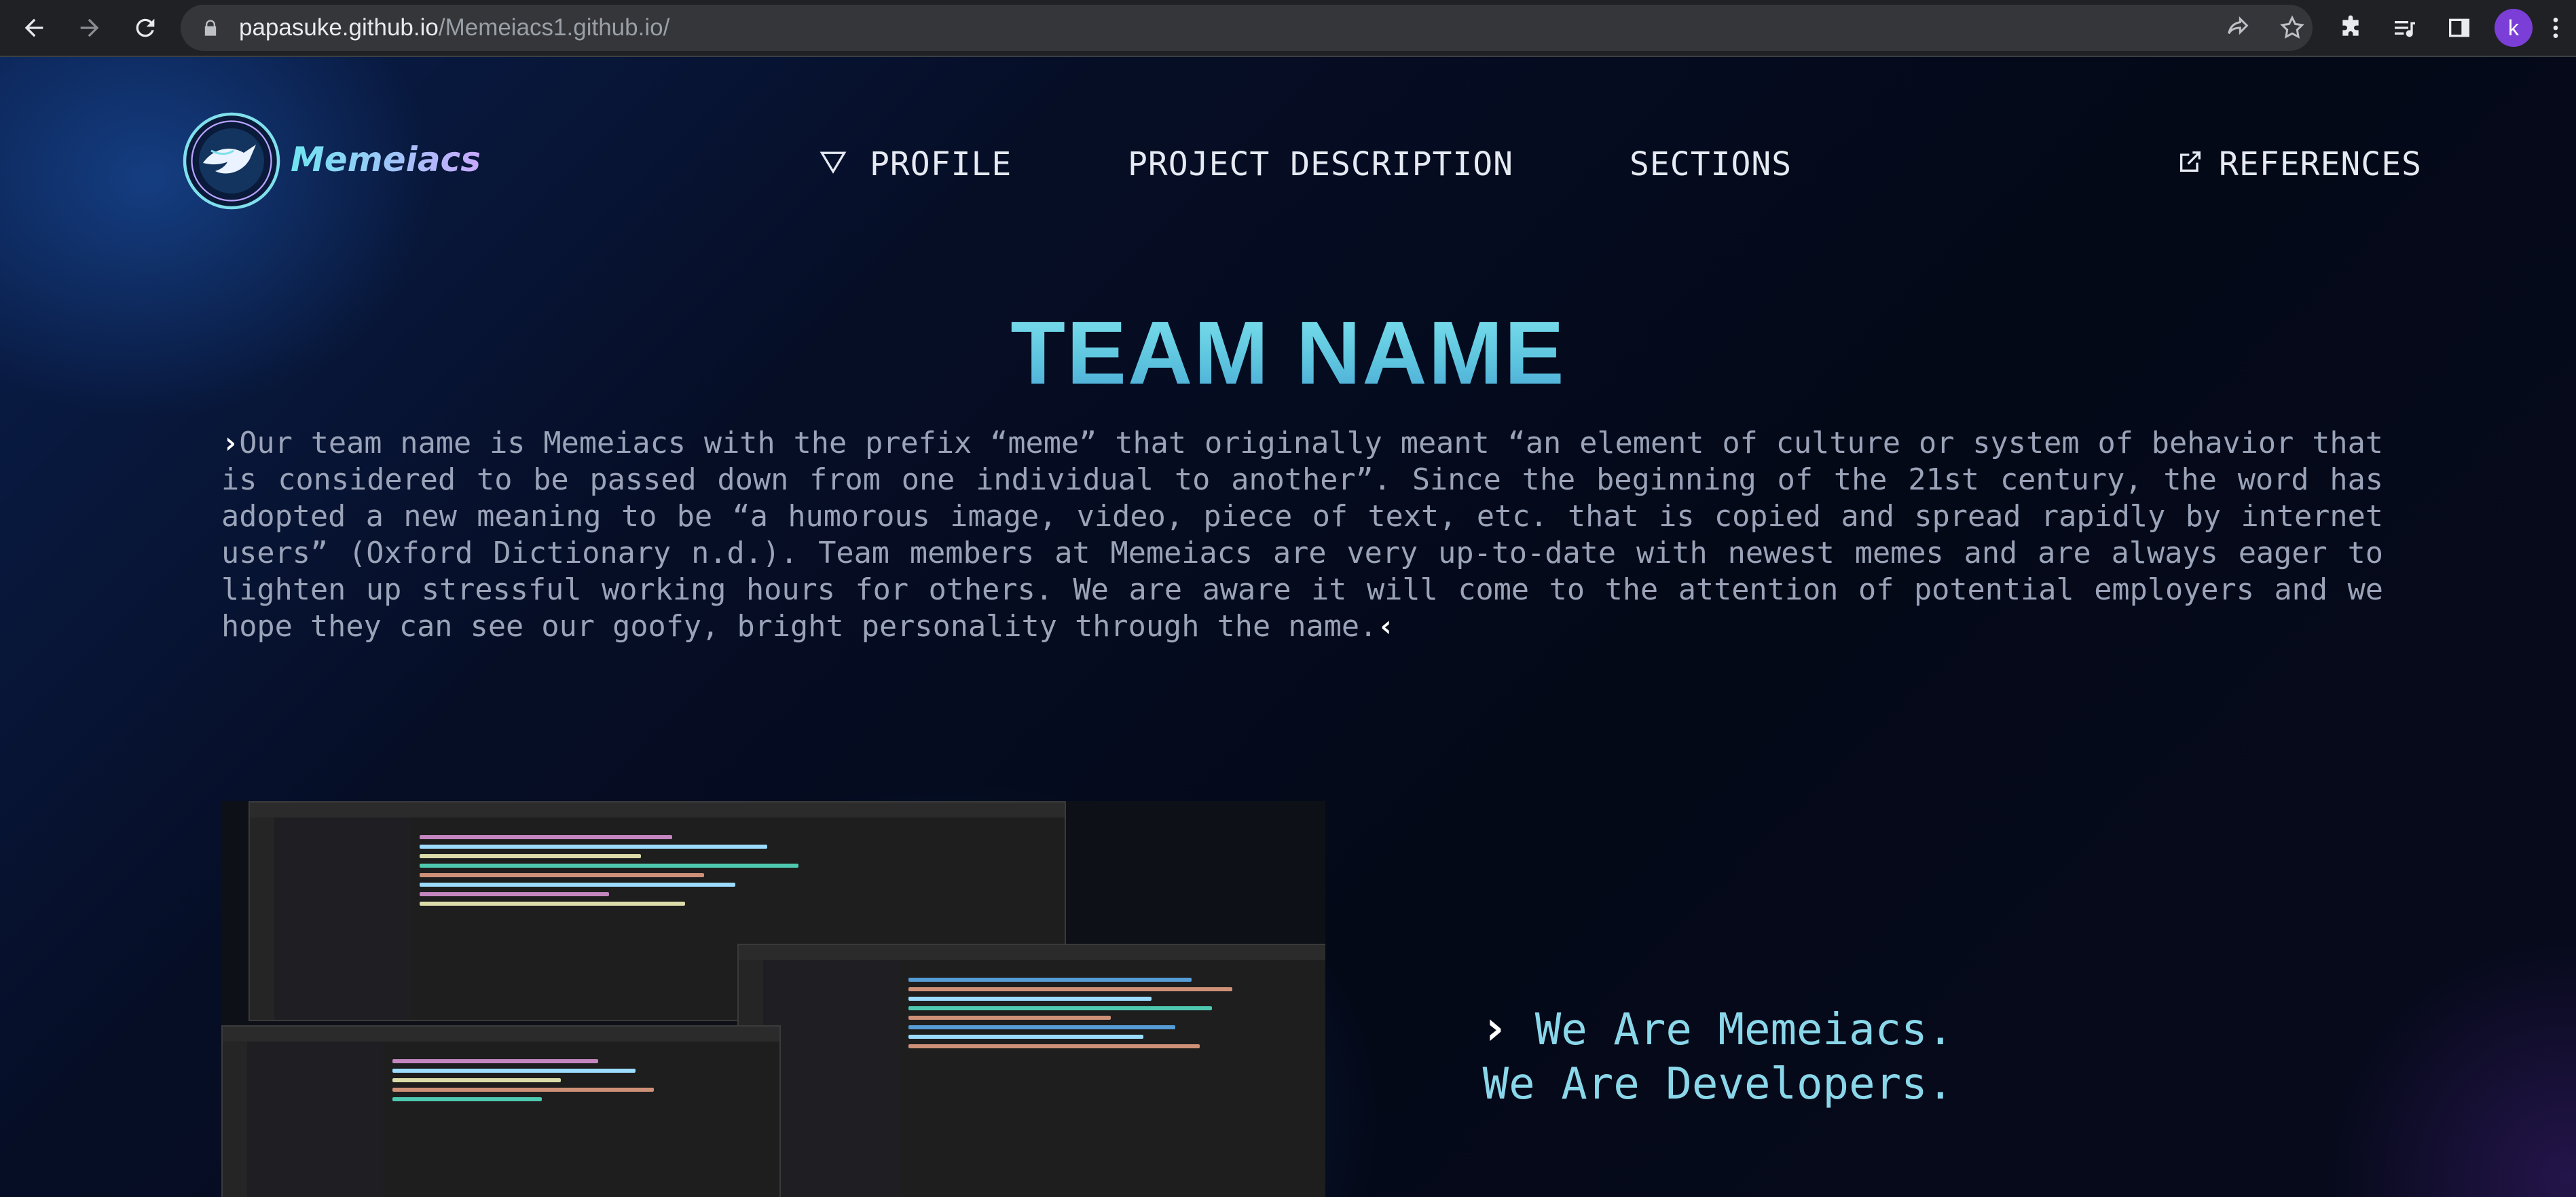 Image resolution: width=2576 pixels, height=1197 pixels. I want to click on nav-sections: SECTIONS, so click(1711, 164).